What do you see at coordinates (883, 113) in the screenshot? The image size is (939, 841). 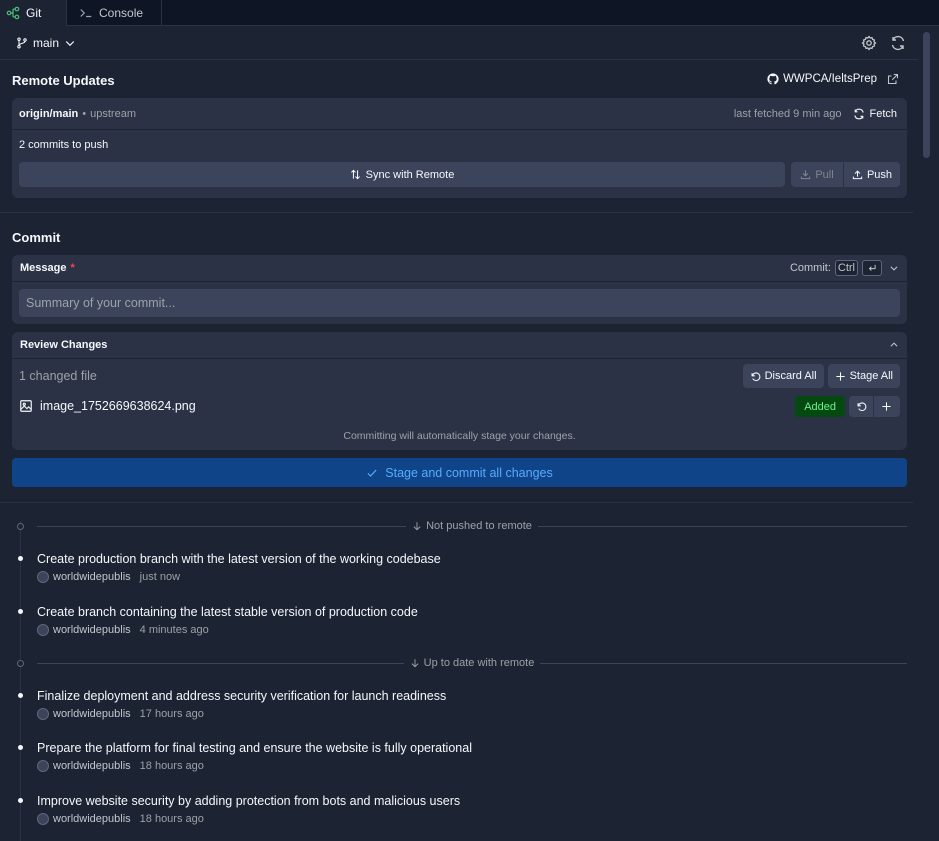 I see `fetch-label: Fetch` at bounding box center [883, 113].